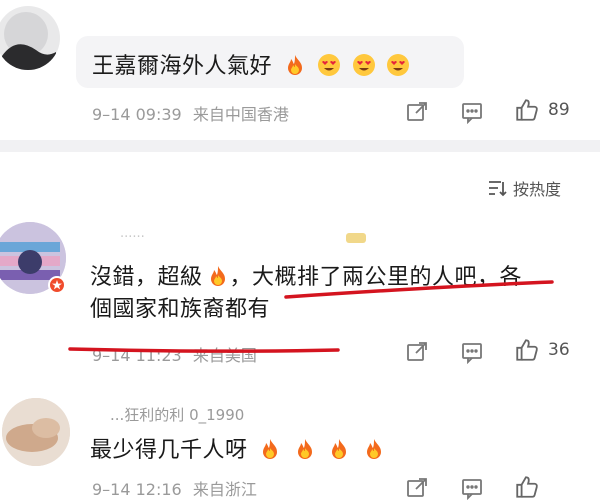 Image resolution: width=600 pixels, height=502 pixels. I want to click on comment-text: 最少得几千人呀, so click(238, 448).